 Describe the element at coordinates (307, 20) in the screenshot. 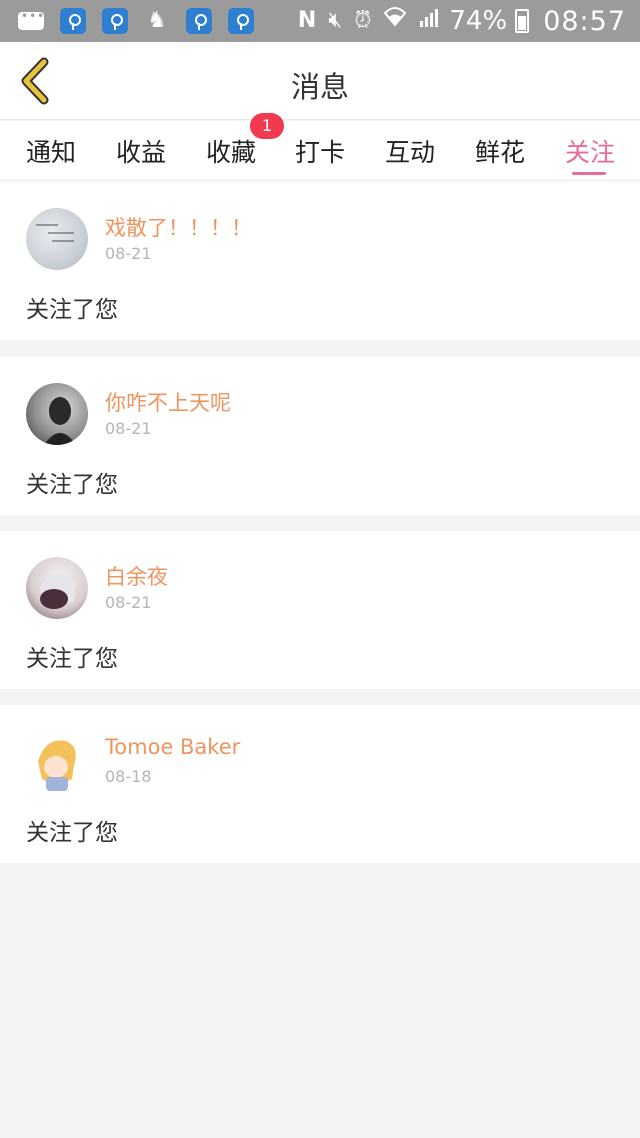

I see `nfc-icon: N` at that location.